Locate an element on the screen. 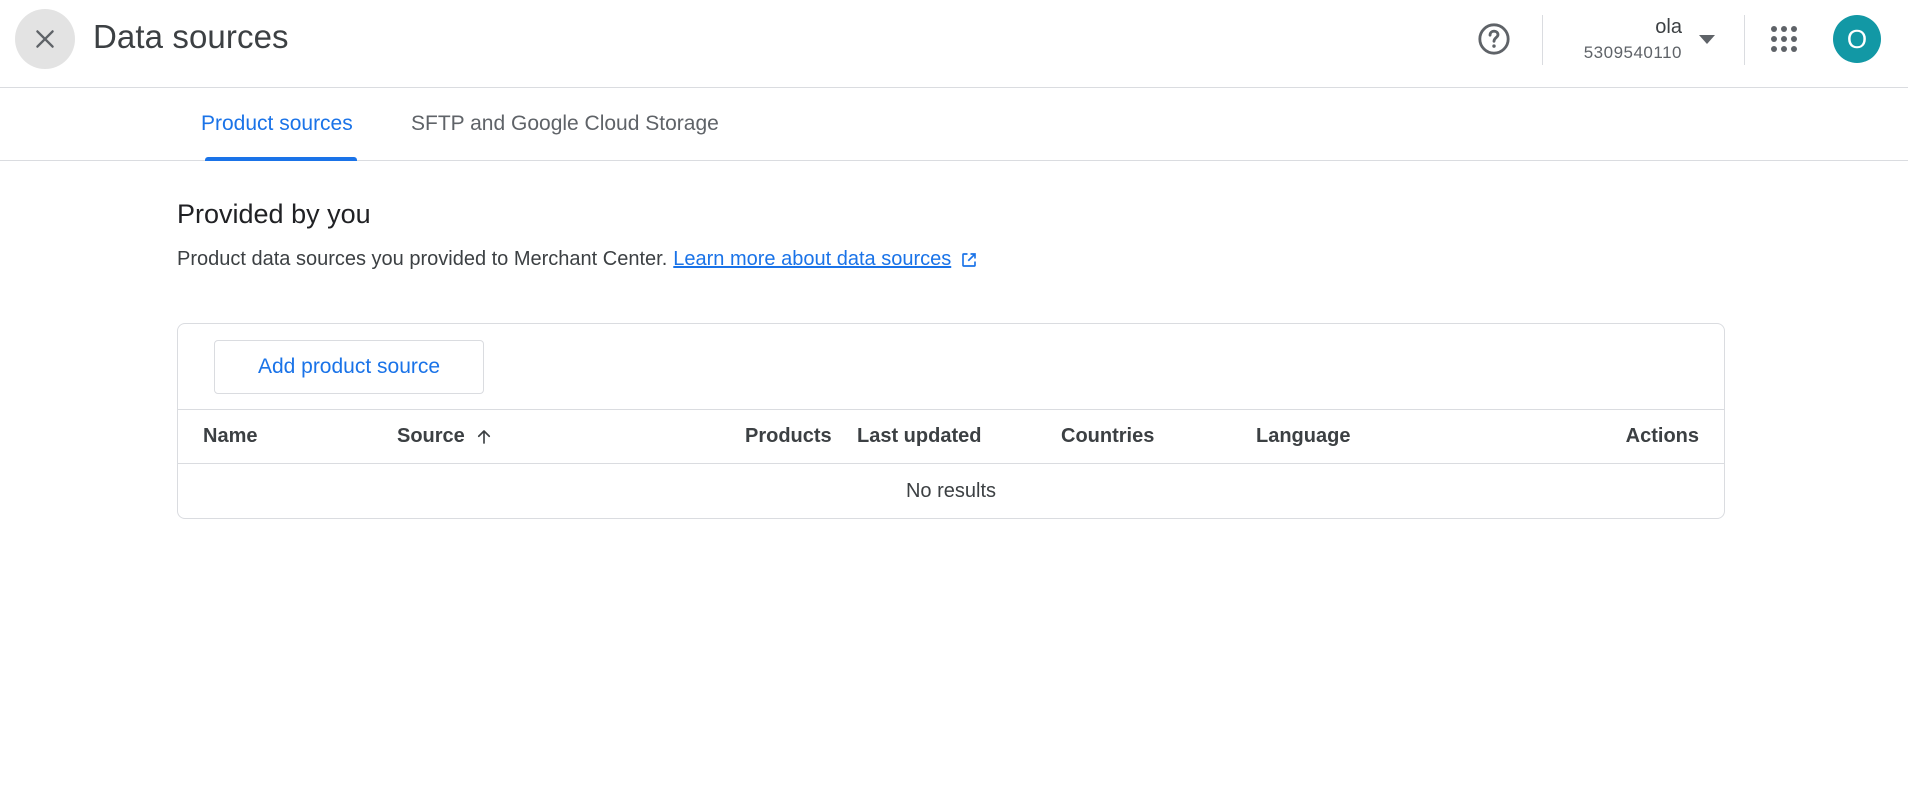 Image resolution: width=1908 pixels, height=800 pixels. help-button is located at coordinates (1494, 39).